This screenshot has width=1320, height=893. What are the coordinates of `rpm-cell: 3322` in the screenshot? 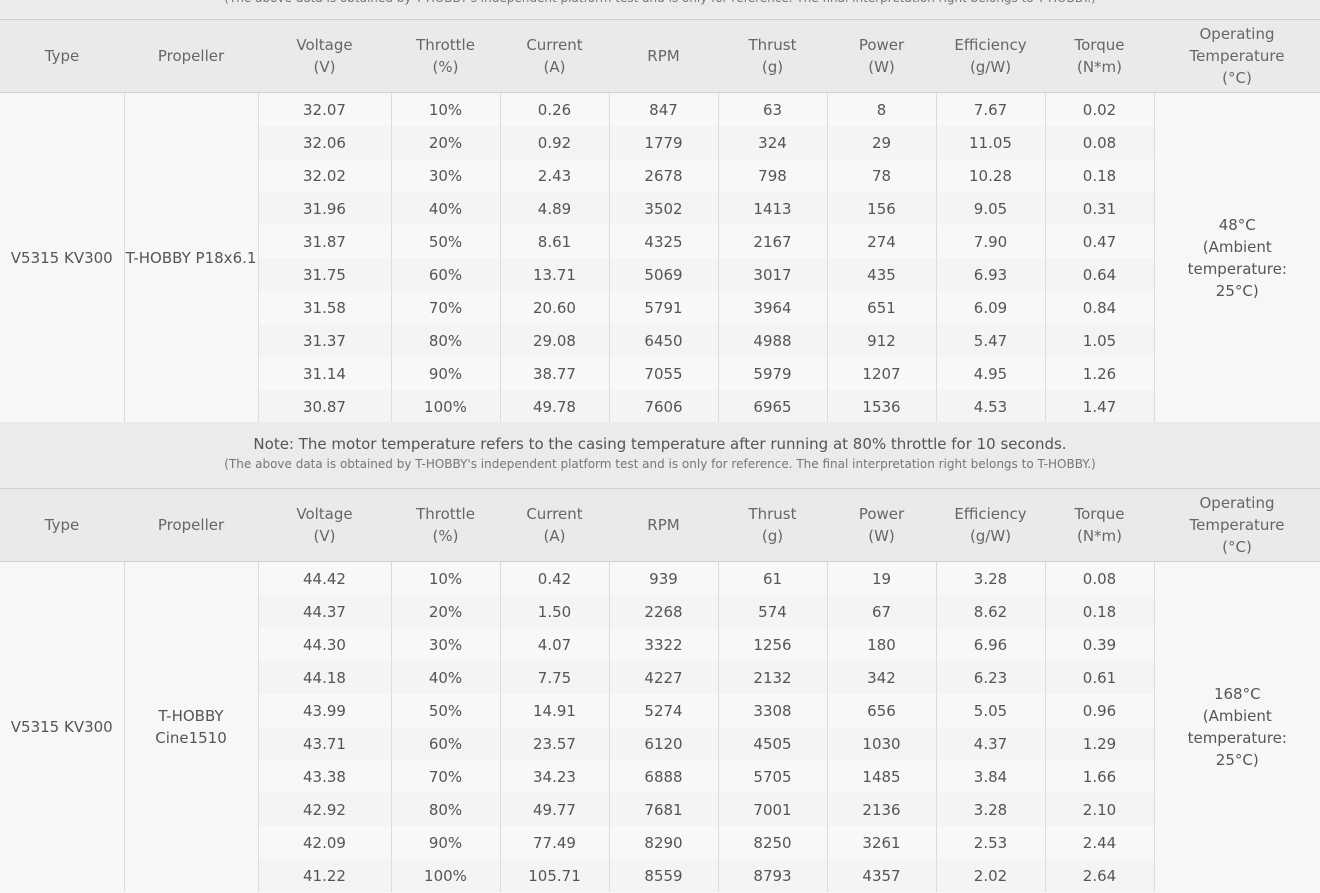 It's located at (664, 644).